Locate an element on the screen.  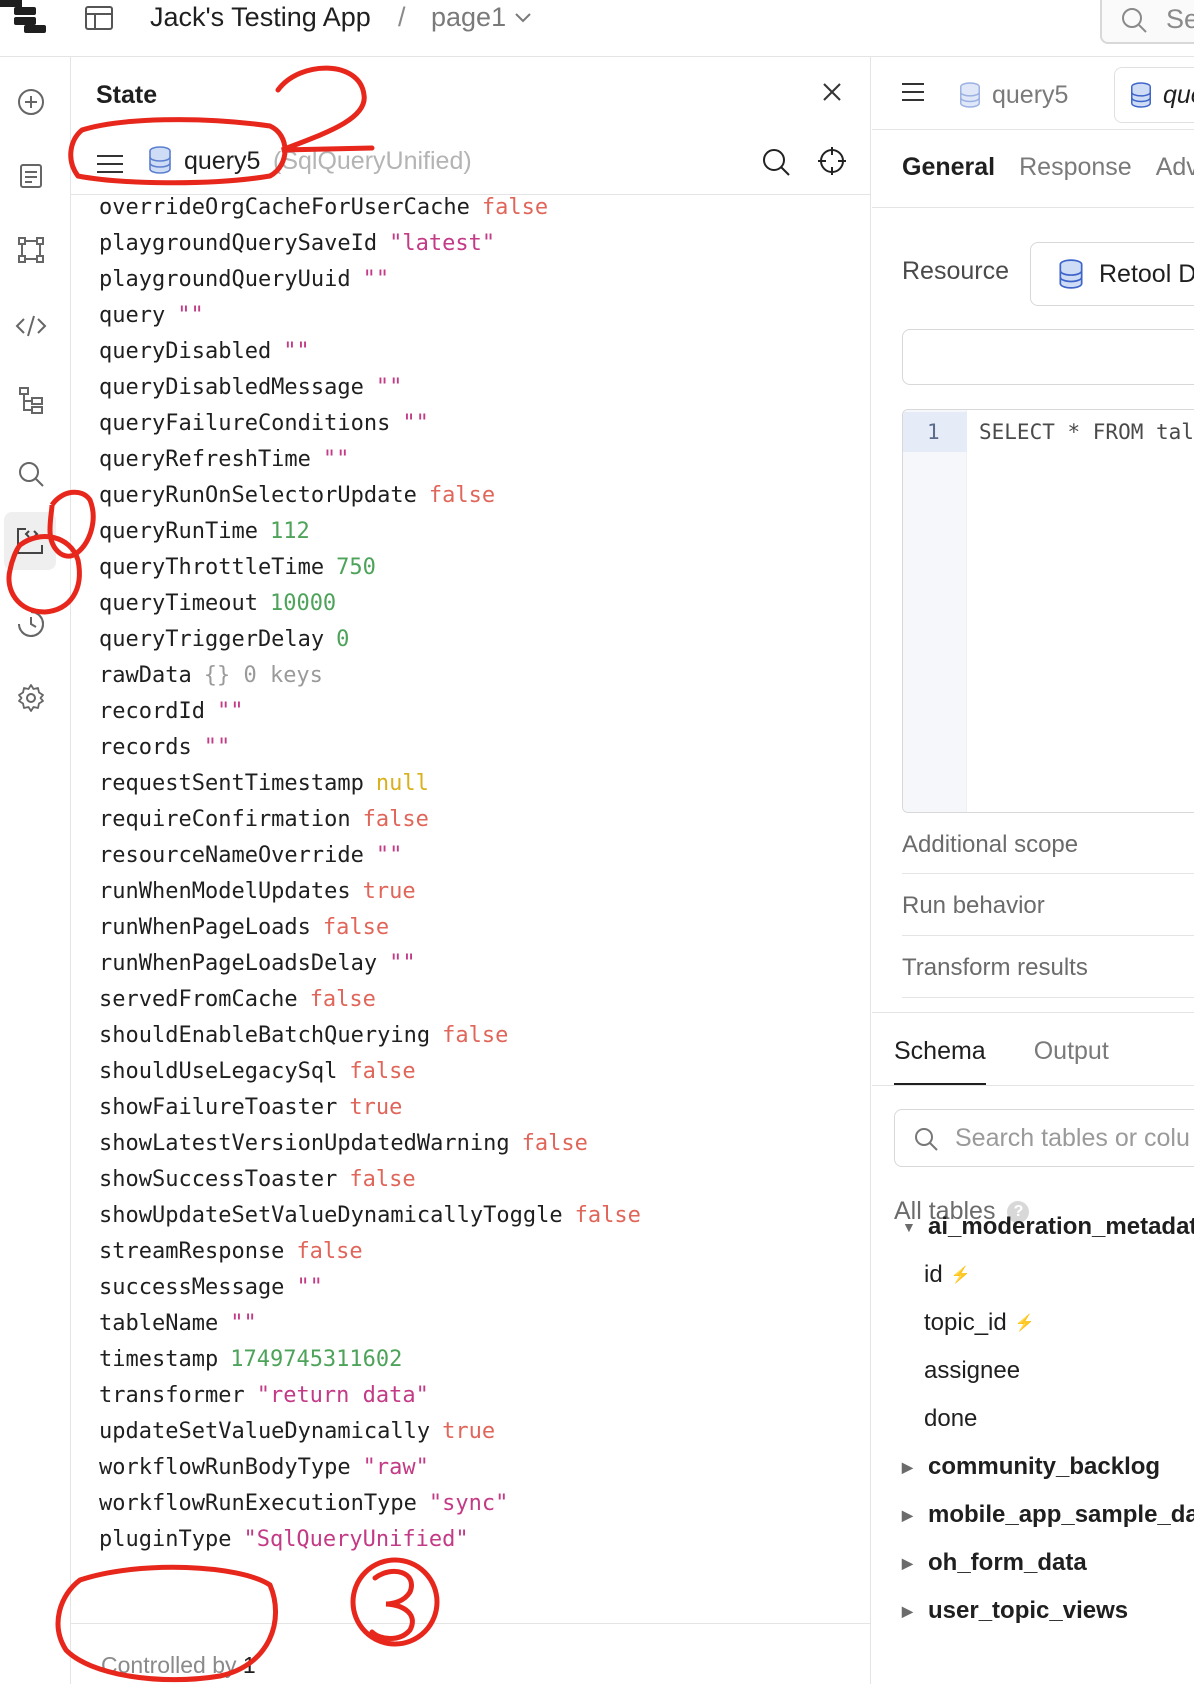
table-search-input: Search tables or colu is located at coordinates (1044, 1138).